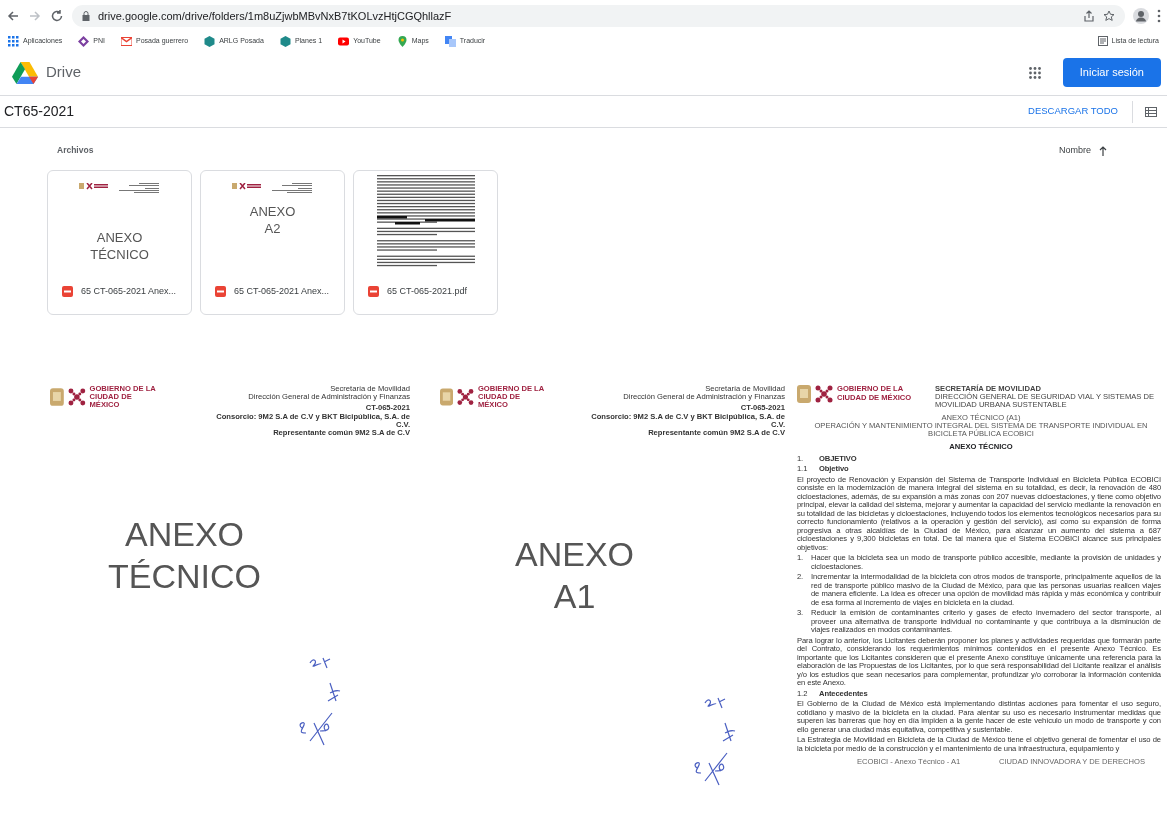 The width and height of the screenshot is (1167, 821). Describe the element at coordinates (1073, 111) in the screenshot. I see `download-all-link: DESCARGAR TODO` at that location.